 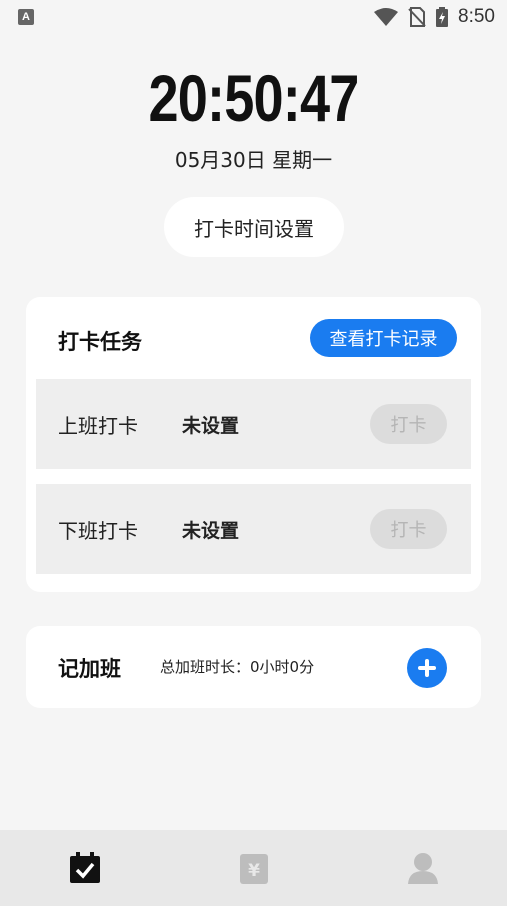 I want to click on tab-punch, so click(x=85, y=868).